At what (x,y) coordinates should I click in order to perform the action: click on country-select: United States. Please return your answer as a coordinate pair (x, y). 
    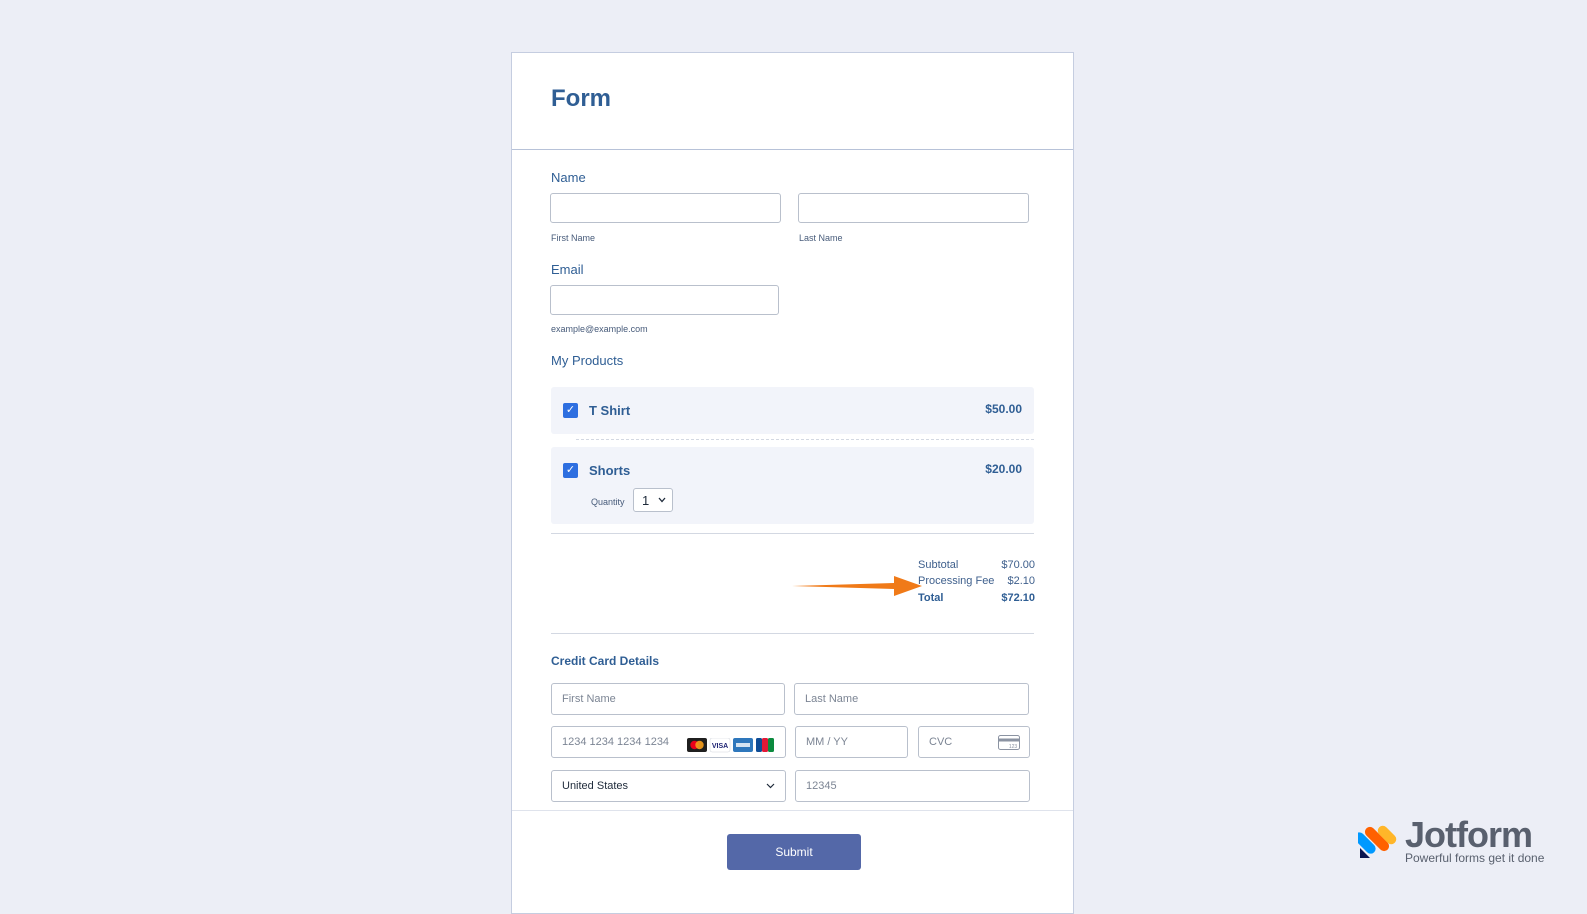
    Looking at the image, I should click on (668, 786).